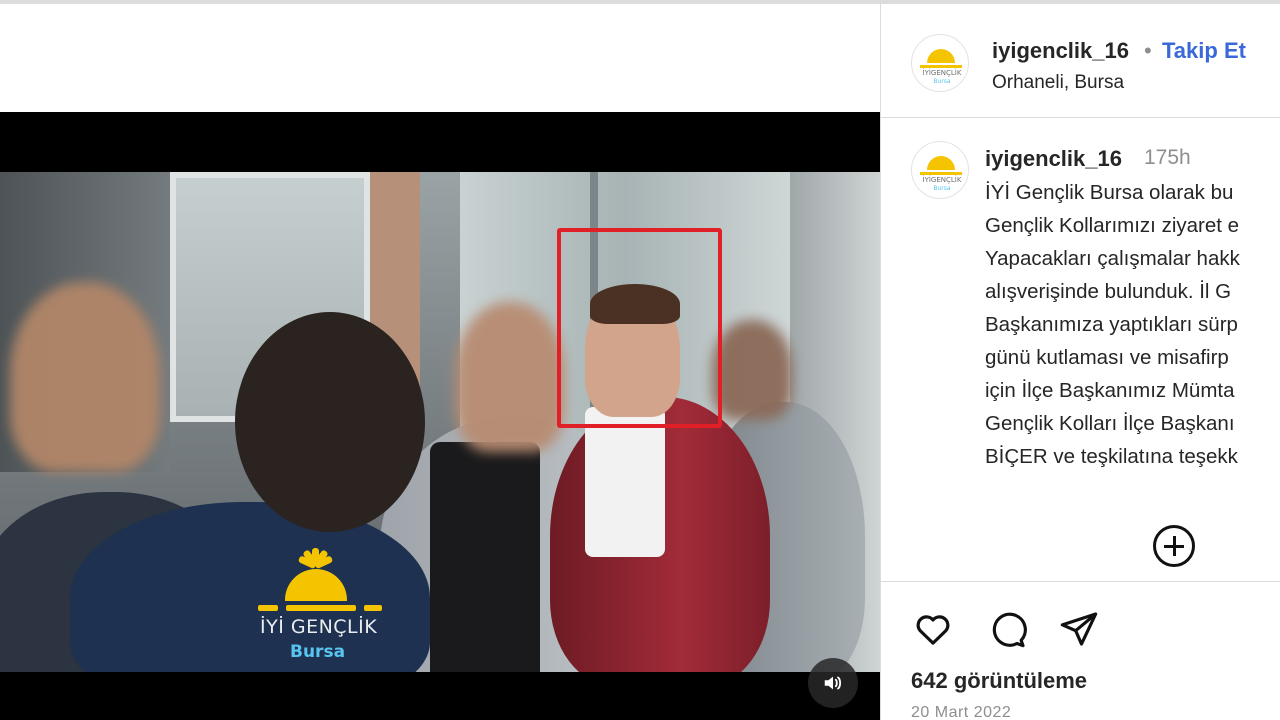  I want to click on like-button, so click(933, 629).